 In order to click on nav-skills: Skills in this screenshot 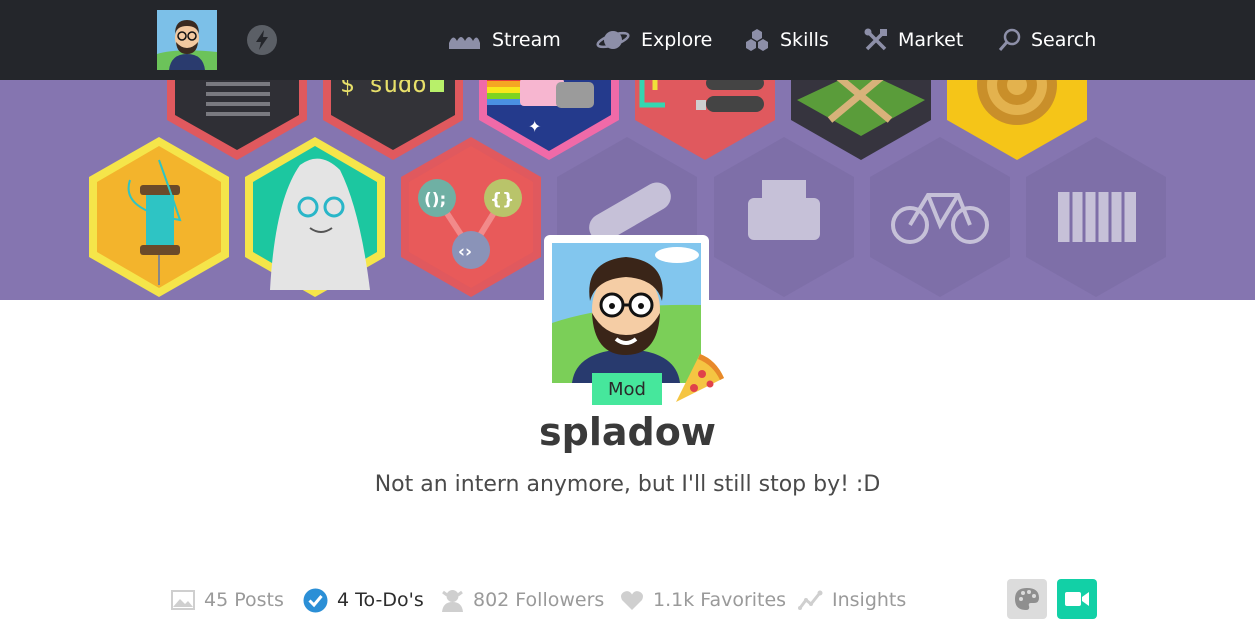, I will do `click(787, 40)`.